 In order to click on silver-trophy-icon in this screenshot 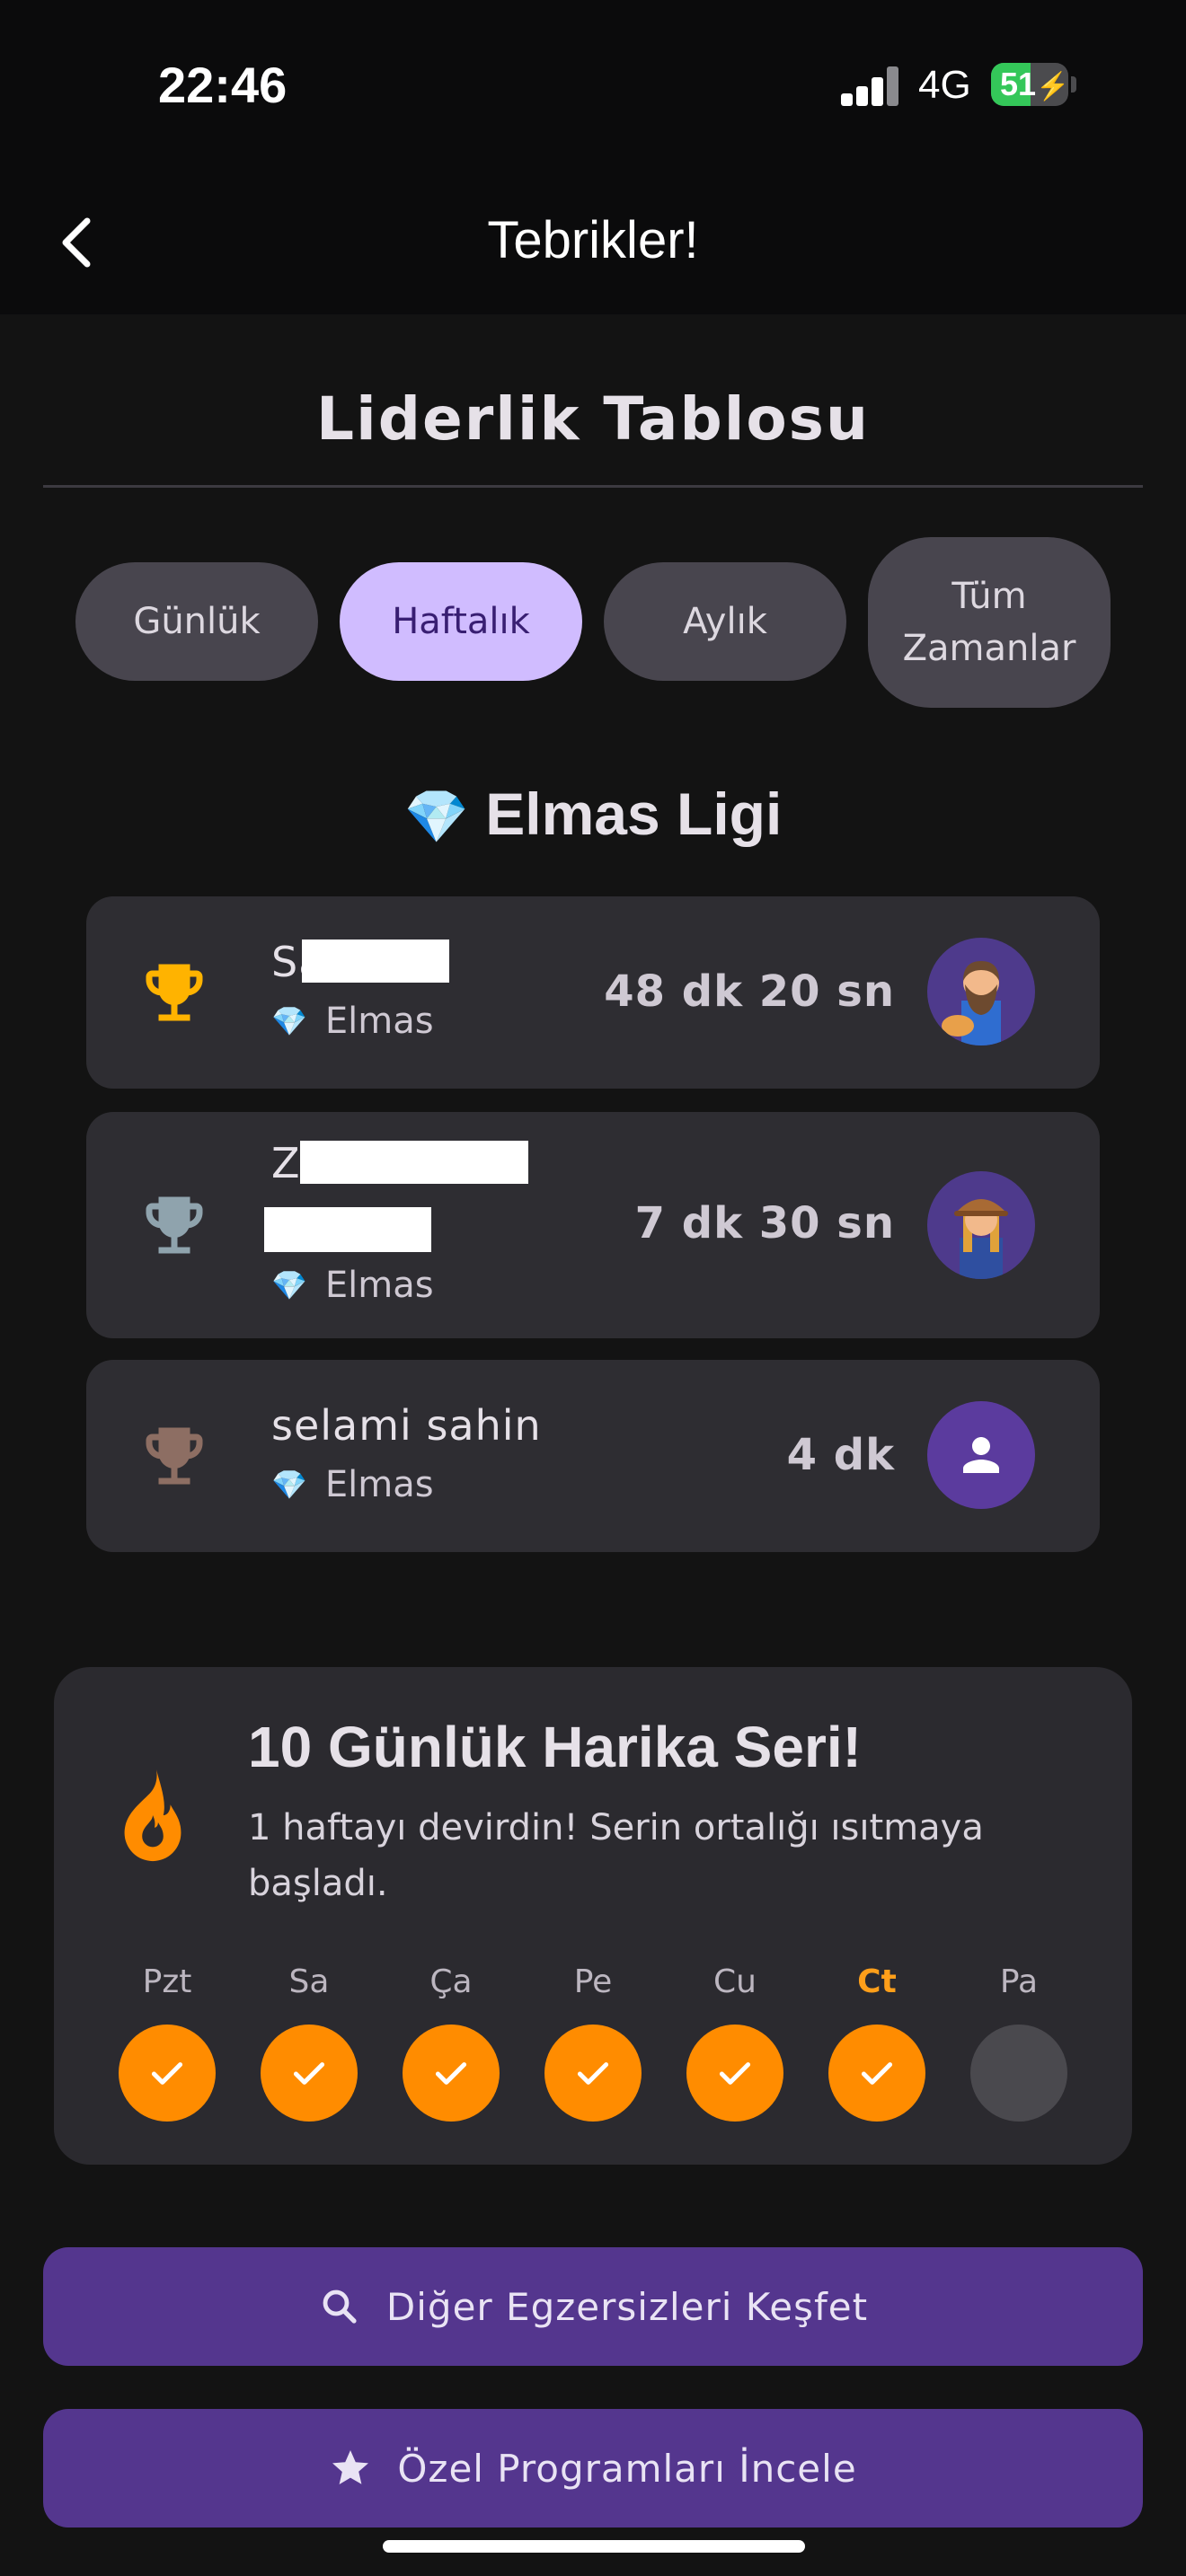, I will do `click(174, 1225)`.